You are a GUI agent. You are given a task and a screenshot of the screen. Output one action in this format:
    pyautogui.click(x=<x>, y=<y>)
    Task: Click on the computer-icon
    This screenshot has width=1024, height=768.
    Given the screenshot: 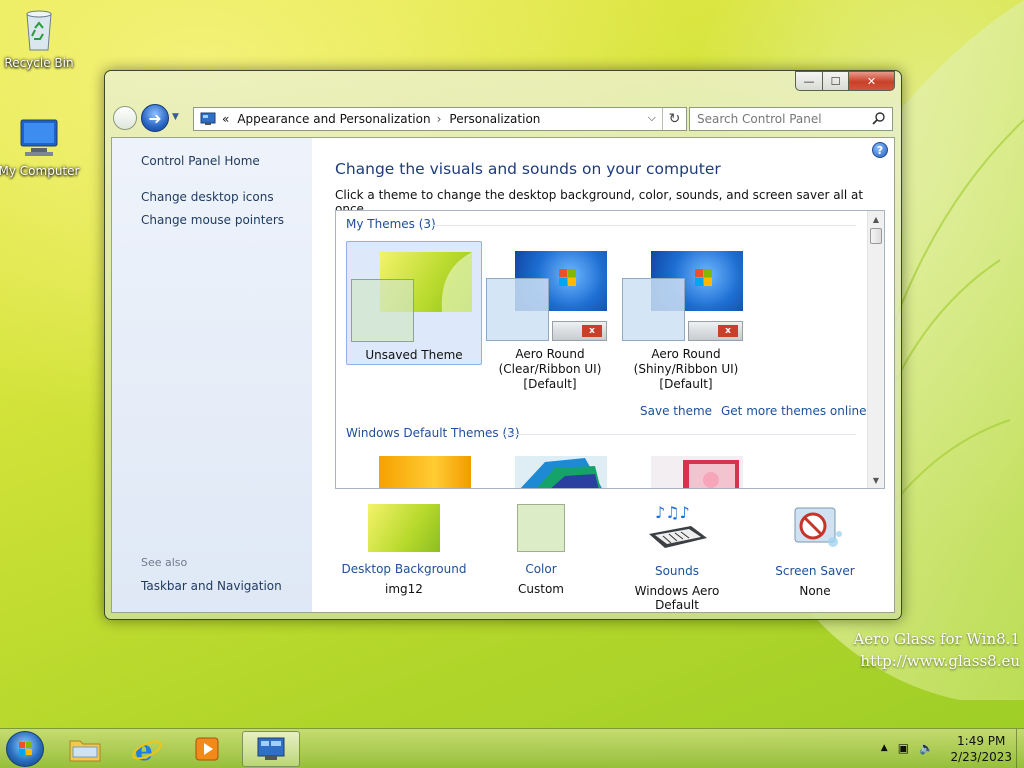 What is the action you would take?
    pyautogui.click(x=39, y=137)
    